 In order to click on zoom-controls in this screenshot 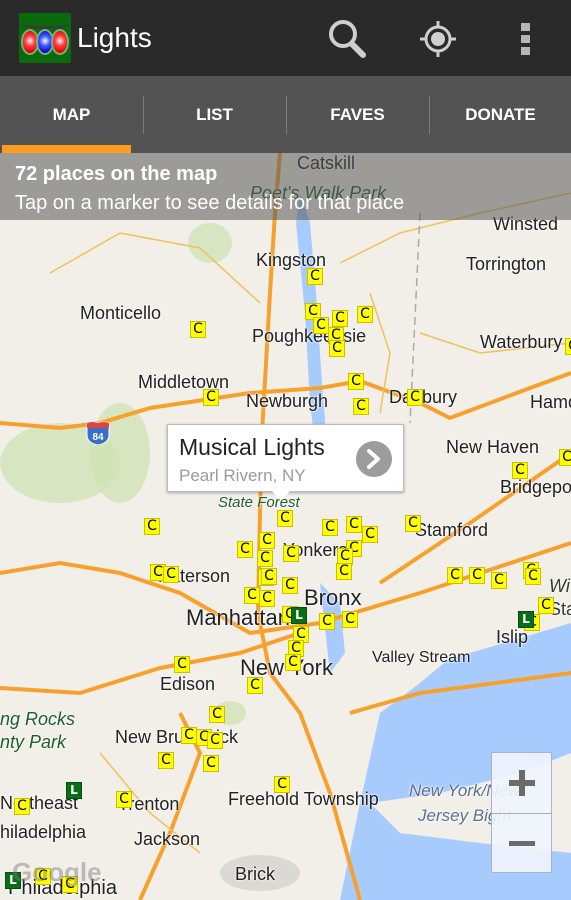, I will do `click(521, 812)`.